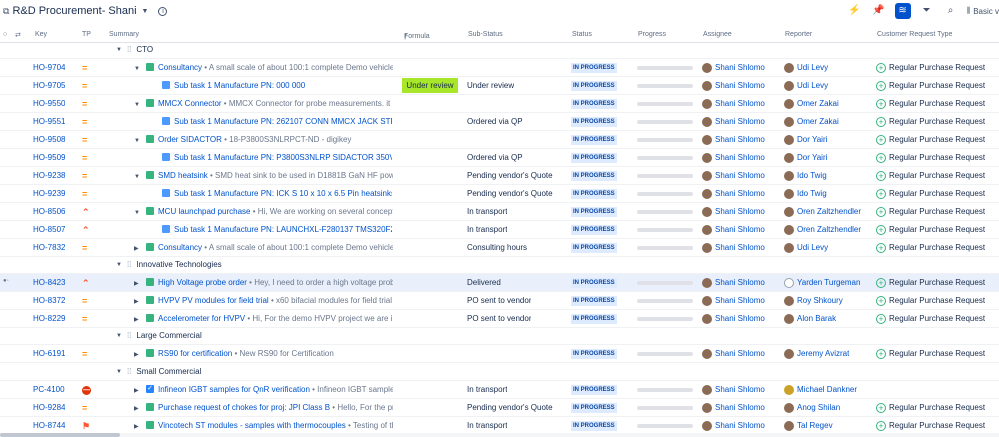  What do you see at coordinates (183, 175) in the screenshot?
I see `summary-link: SMD heatsink` at bounding box center [183, 175].